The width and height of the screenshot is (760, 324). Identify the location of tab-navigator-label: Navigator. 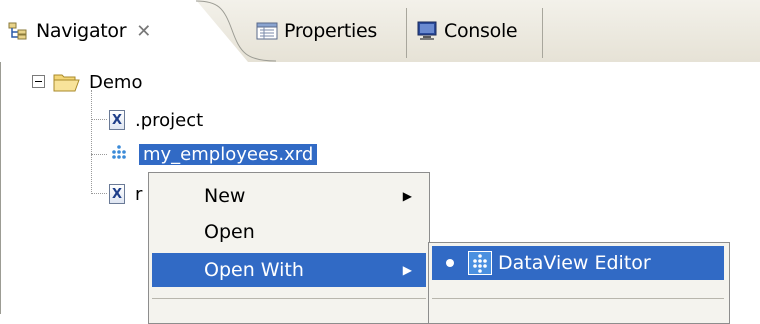
(81, 31).